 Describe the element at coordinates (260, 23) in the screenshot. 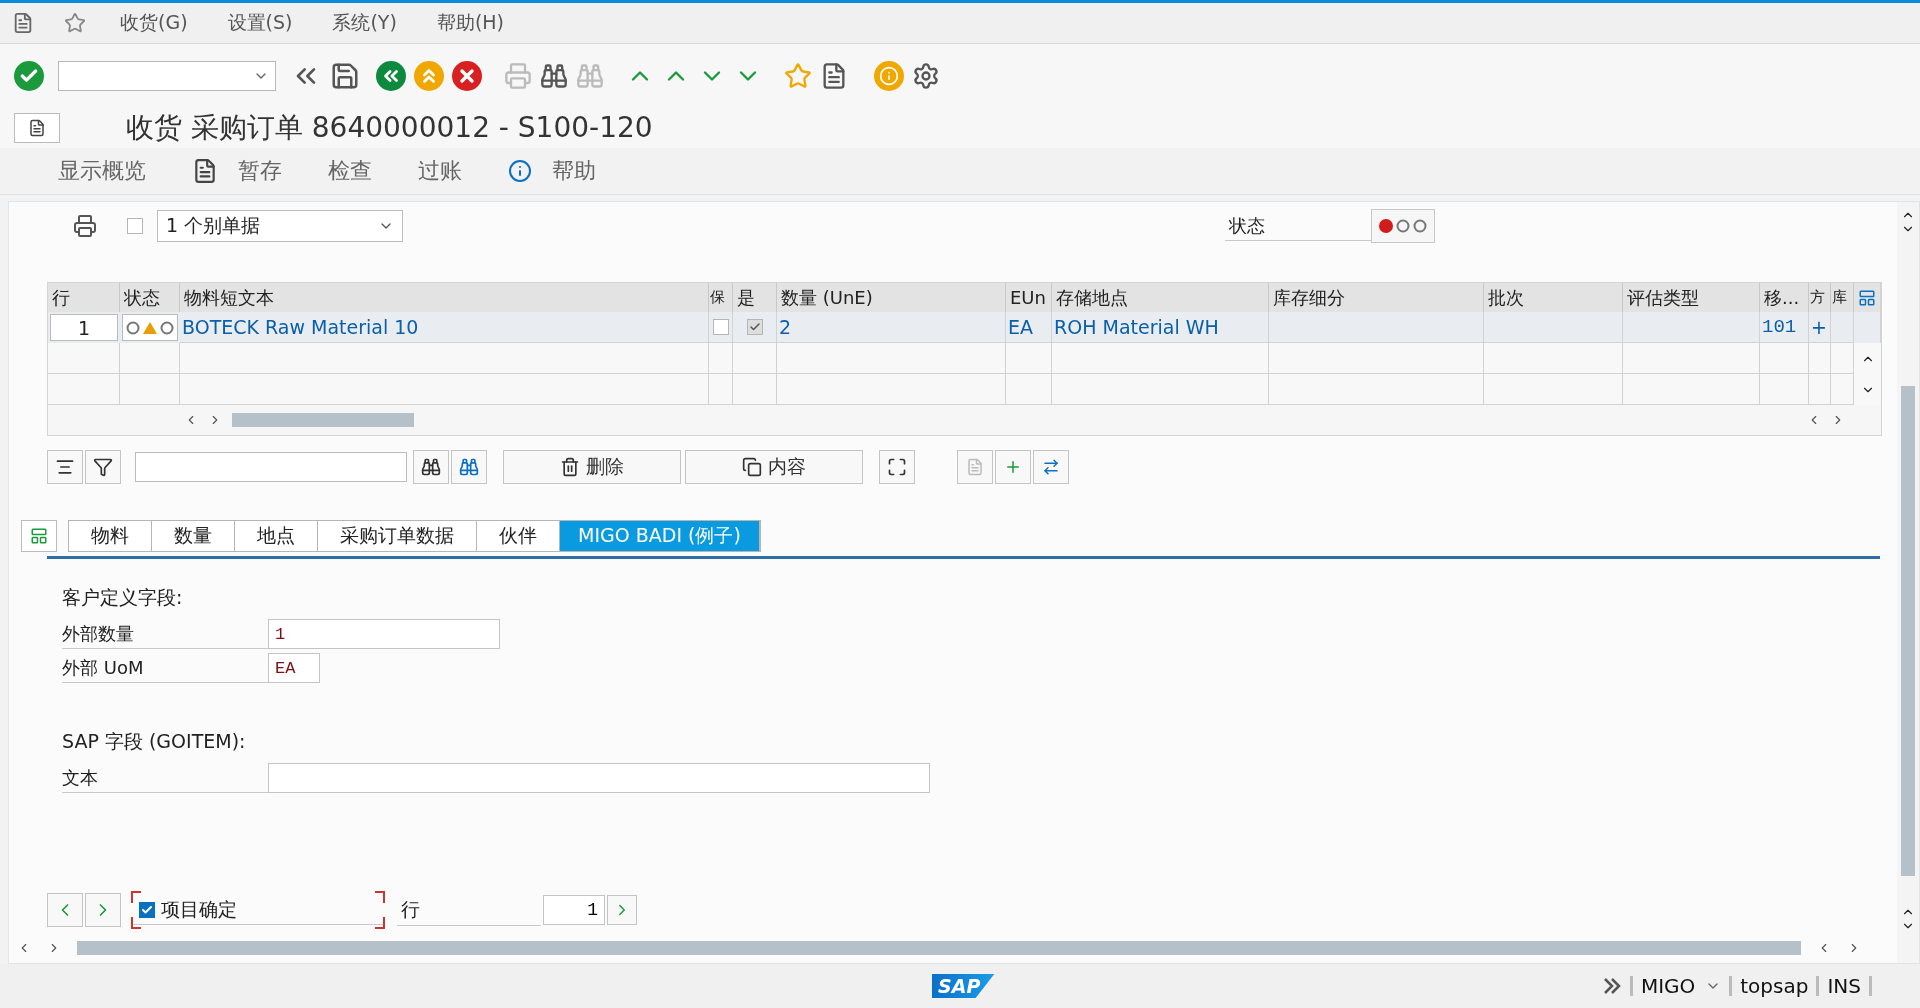

I see `menu-item: 设置(S)` at that location.